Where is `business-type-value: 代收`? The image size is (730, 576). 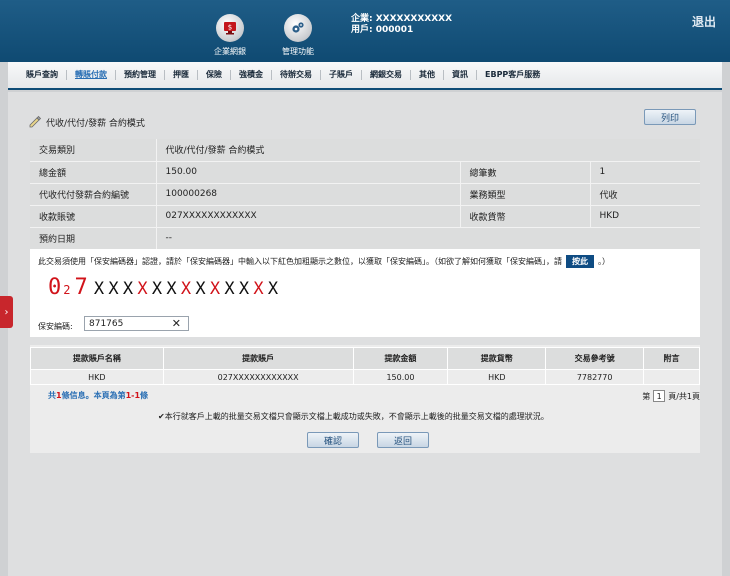 business-type-value: 代收 is located at coordinates (645, 194).